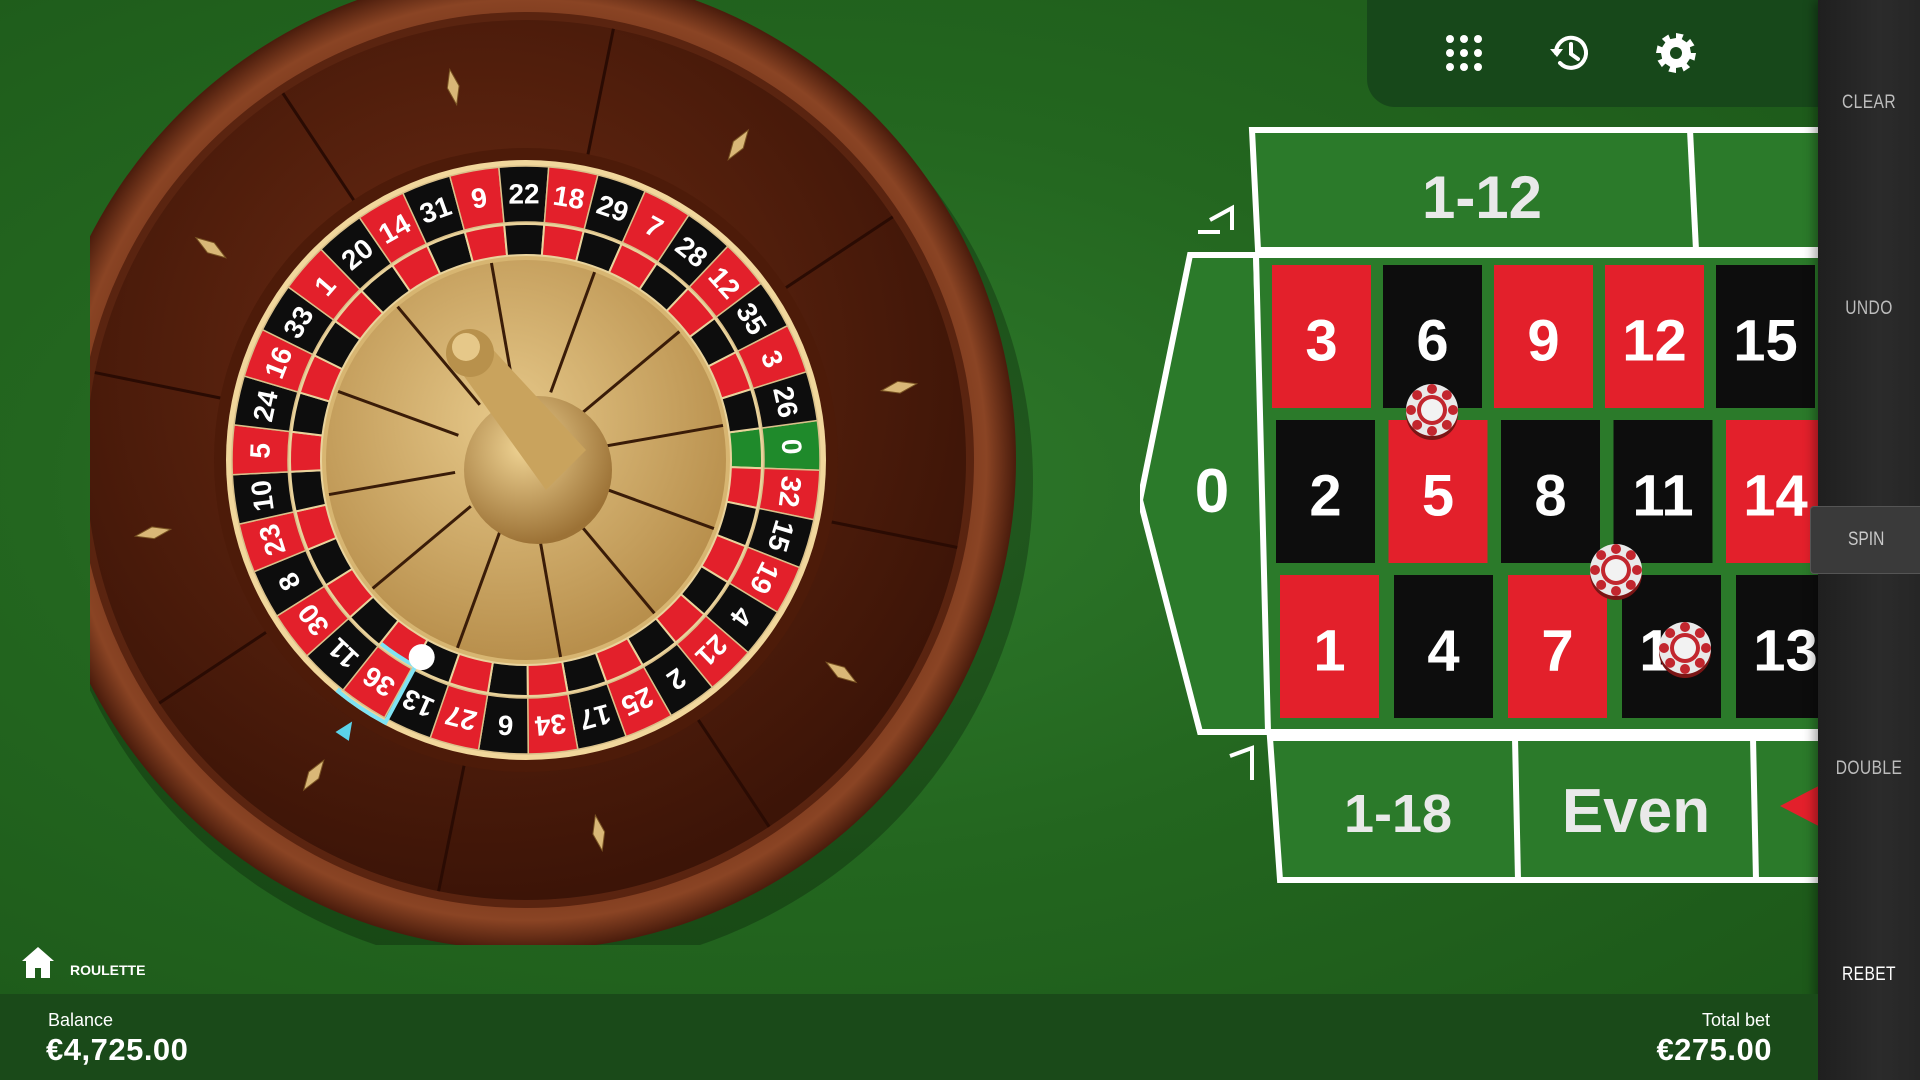 This screenshot has width=1920, height=1080. I want to click on wheel-number-label: 34, so click(550, 725).